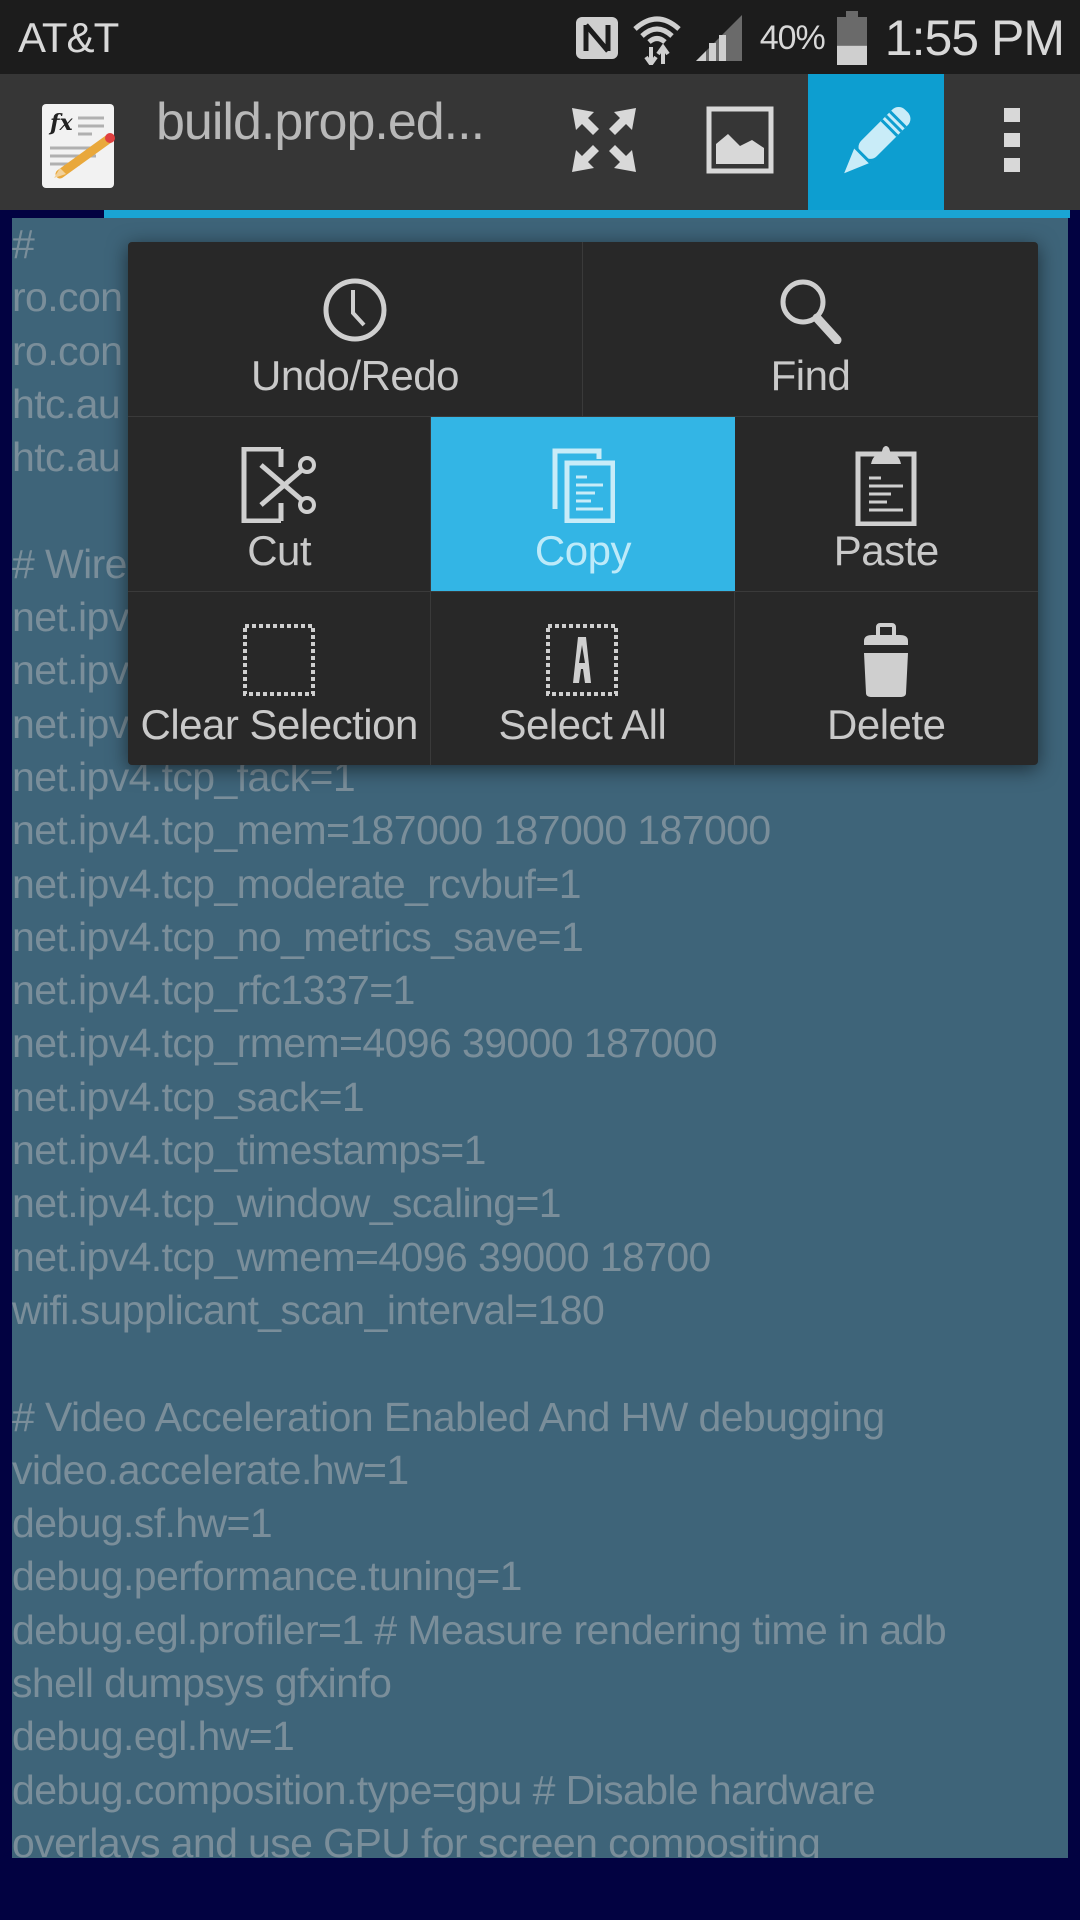 This screenshot has height=1920, width=1080. Describe the element at coordinates (210, 1469) in the screenshot. I see `editor-line: video.accelerate.hw=1` at that location.